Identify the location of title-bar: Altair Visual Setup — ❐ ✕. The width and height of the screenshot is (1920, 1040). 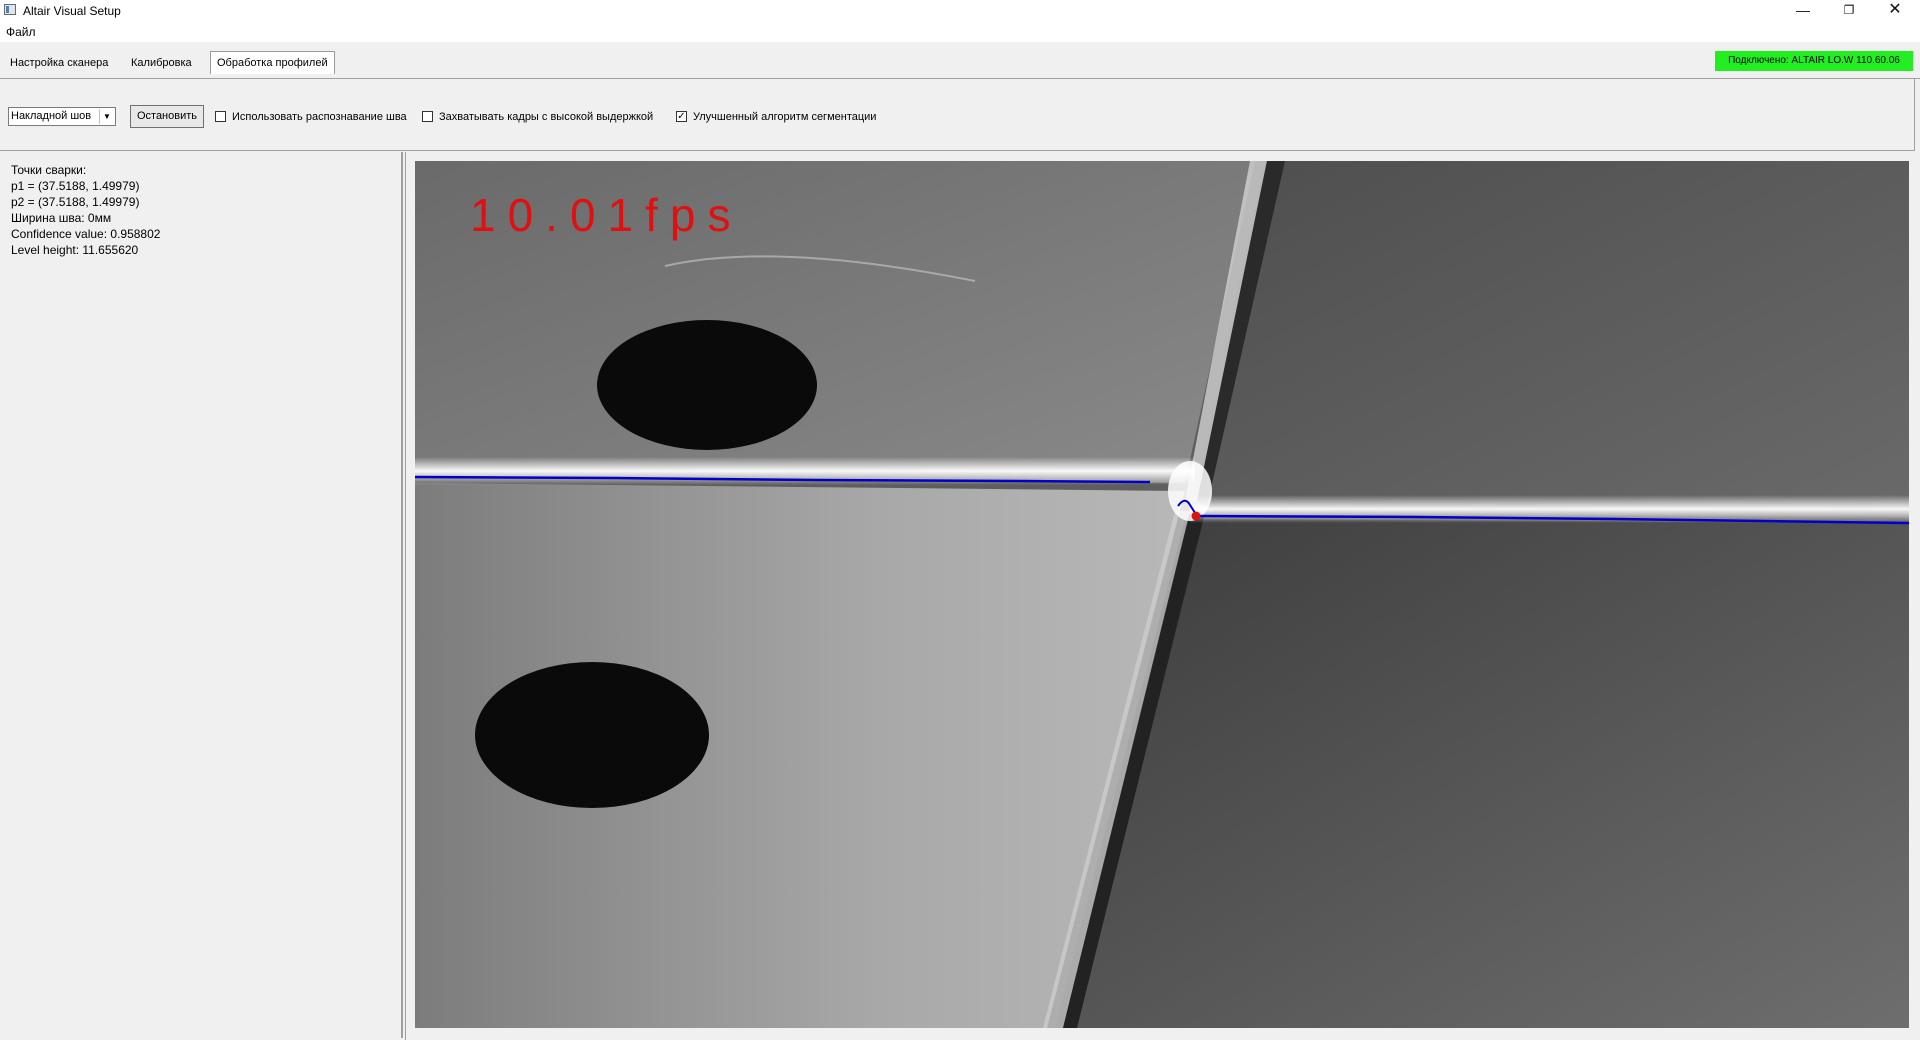
(960, 11).